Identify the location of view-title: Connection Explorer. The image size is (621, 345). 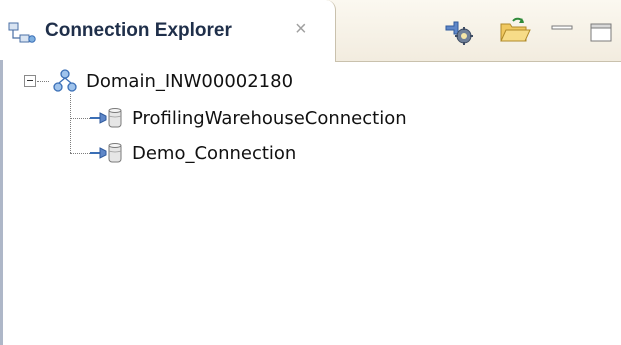
(138, 30).